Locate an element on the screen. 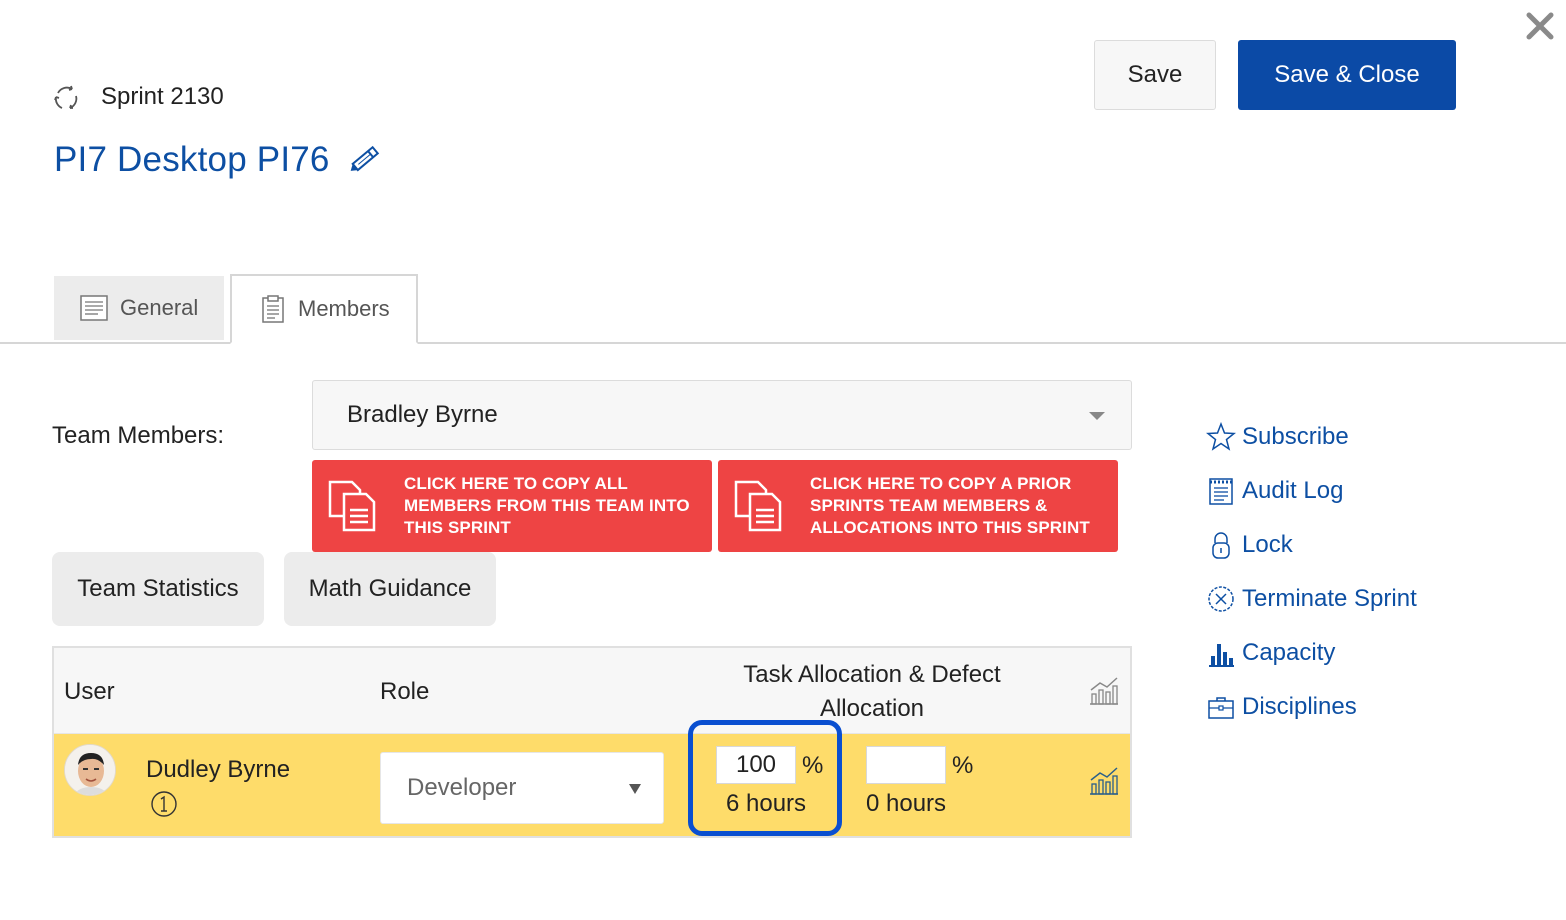  capacity-link: Capacity is located at coordinates (1270, 653).